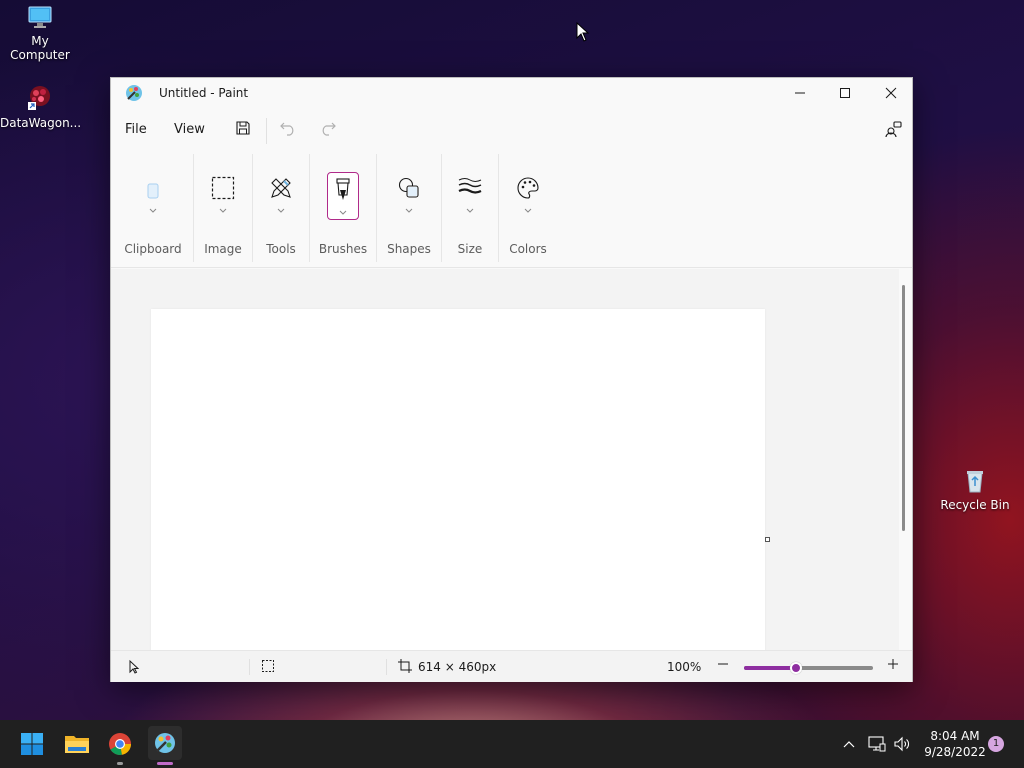  I want to click on taskbar-clock: 8:04 AM 9/28/2022, so click(955, 744).